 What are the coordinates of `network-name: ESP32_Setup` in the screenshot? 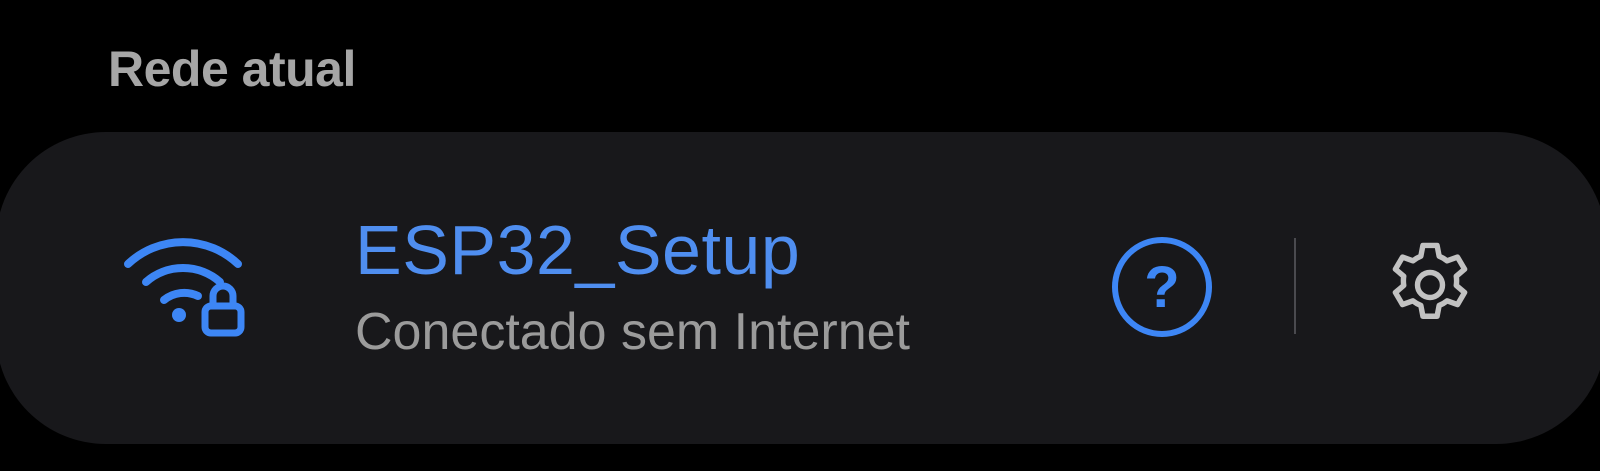 It's located at (578, 250).